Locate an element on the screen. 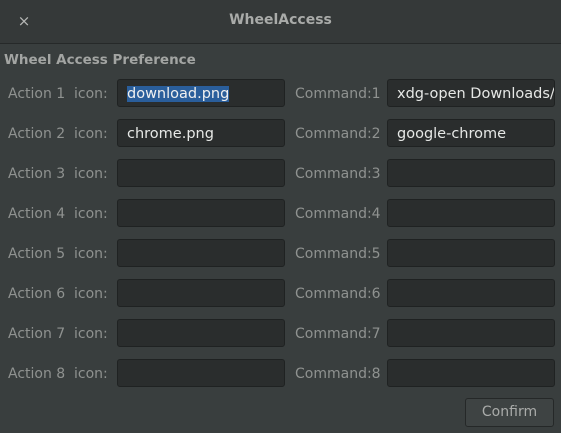  action-row: Action 8 icon: Command:8 is located at coordinates (280, 374).